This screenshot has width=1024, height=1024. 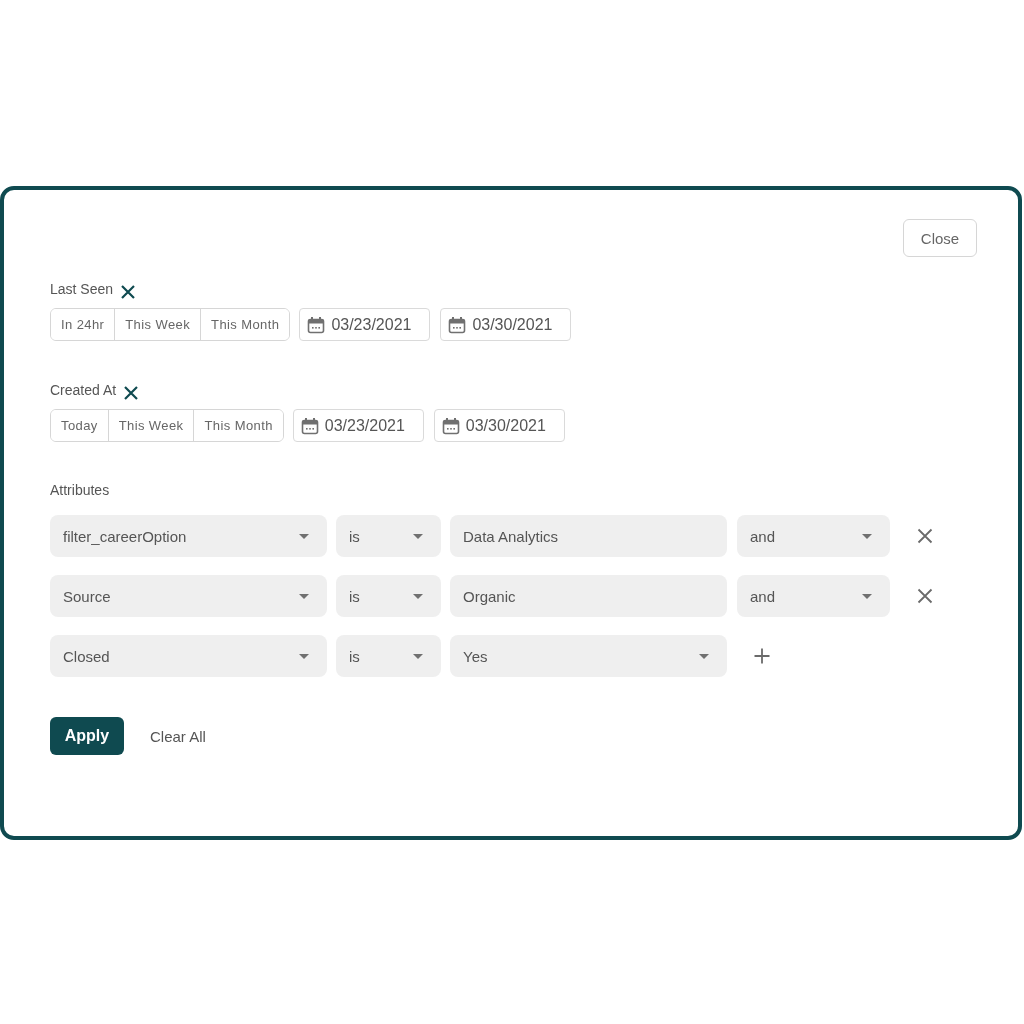 I want to click on input-field: Organic, so click(x=588, y=596).